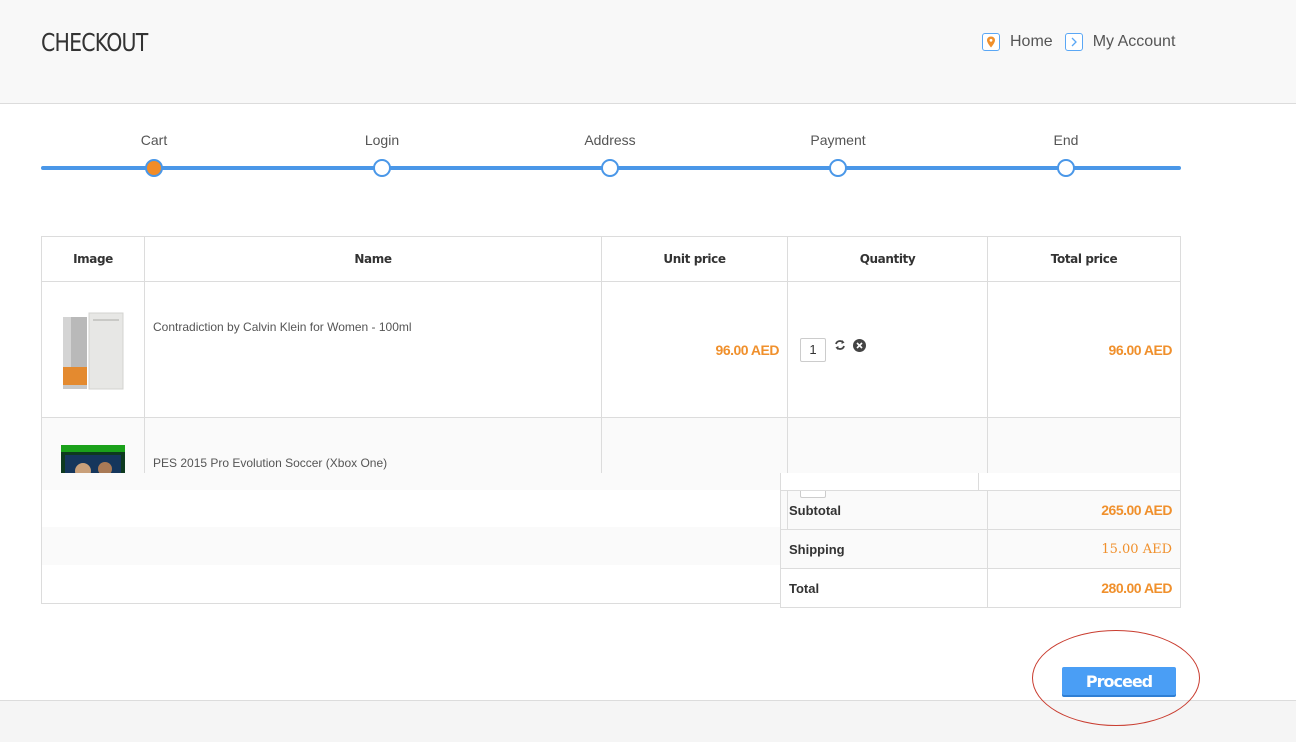  I want to click on breadcrumb: Home My Account, so click(1078, 42).